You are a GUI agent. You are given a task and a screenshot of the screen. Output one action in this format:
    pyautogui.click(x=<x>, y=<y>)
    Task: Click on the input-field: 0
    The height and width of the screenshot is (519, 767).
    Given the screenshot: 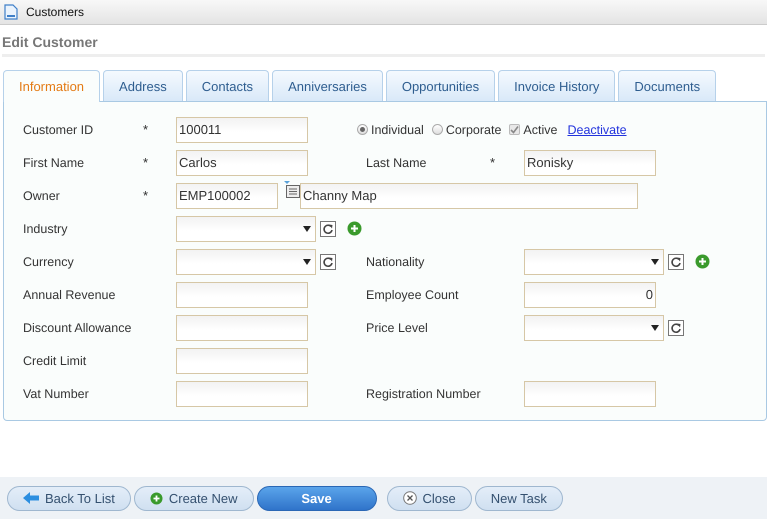 What is the action you would take?
    pyautogui.click(x=590, y=295)
    